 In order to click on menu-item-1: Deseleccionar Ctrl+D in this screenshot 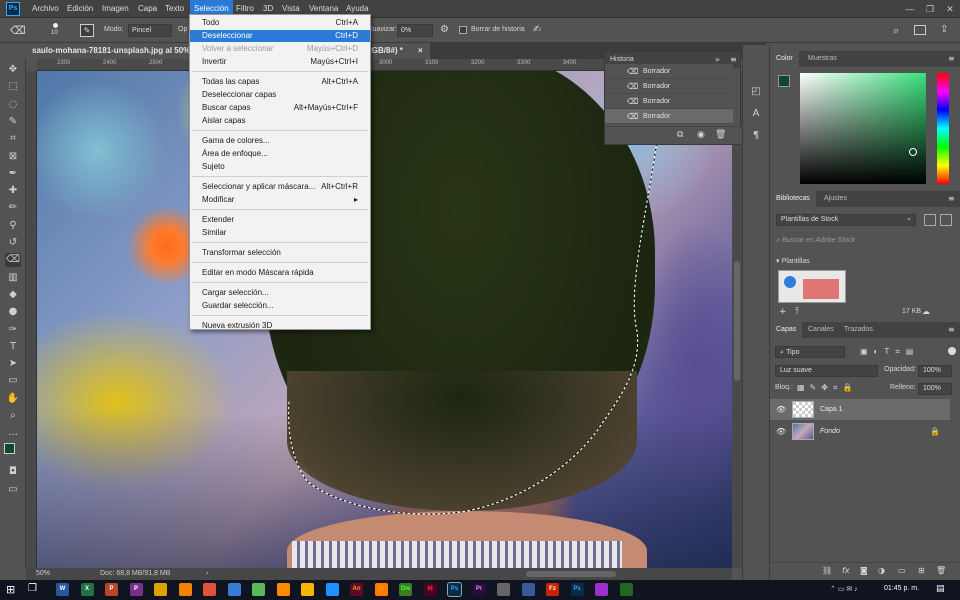, I will do `click(280, 36)`.